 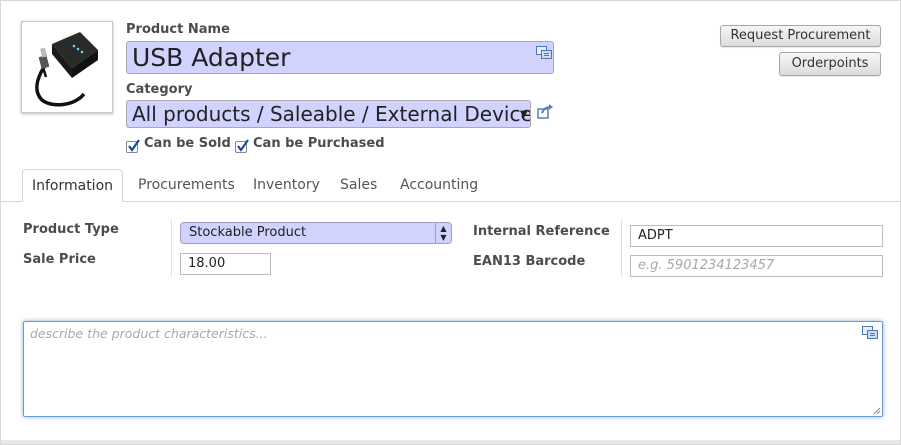 I want to click on product-name-label: Product Name, so click(x=178, y=29).